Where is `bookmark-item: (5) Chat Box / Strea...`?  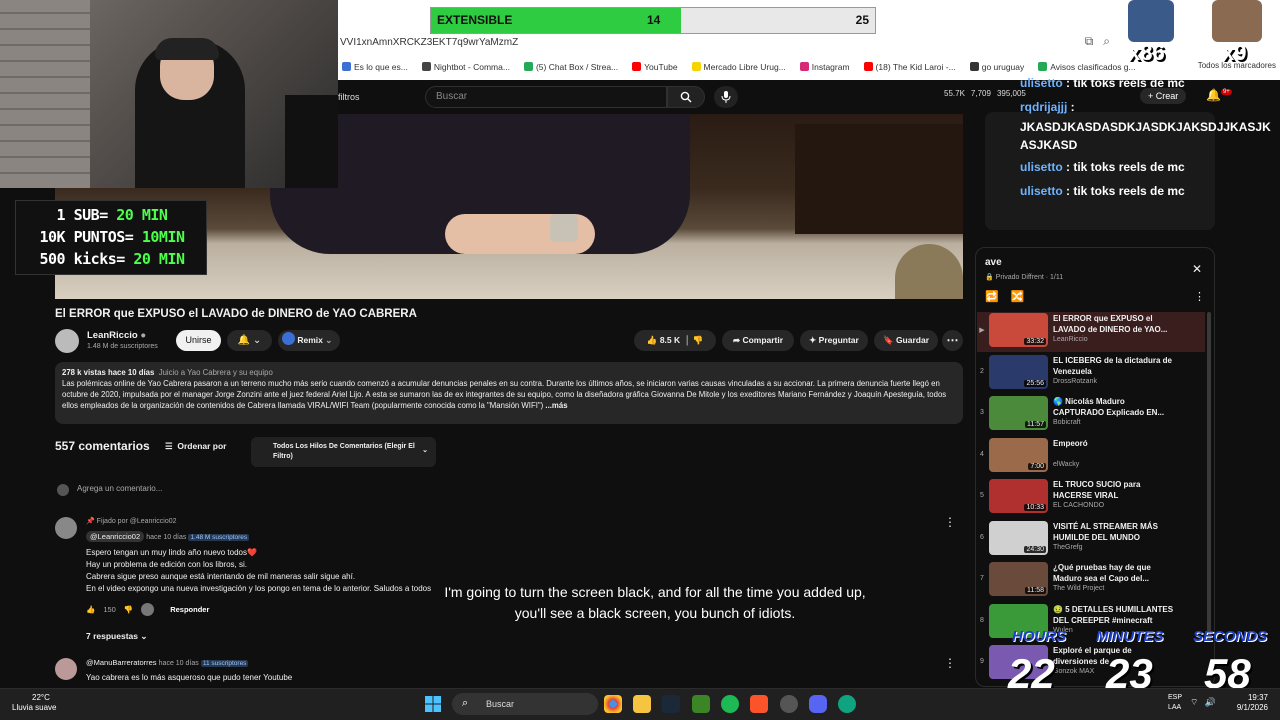 bookmark-item: (5) Chat Box / Strea... is located at coordinates (570, 67).